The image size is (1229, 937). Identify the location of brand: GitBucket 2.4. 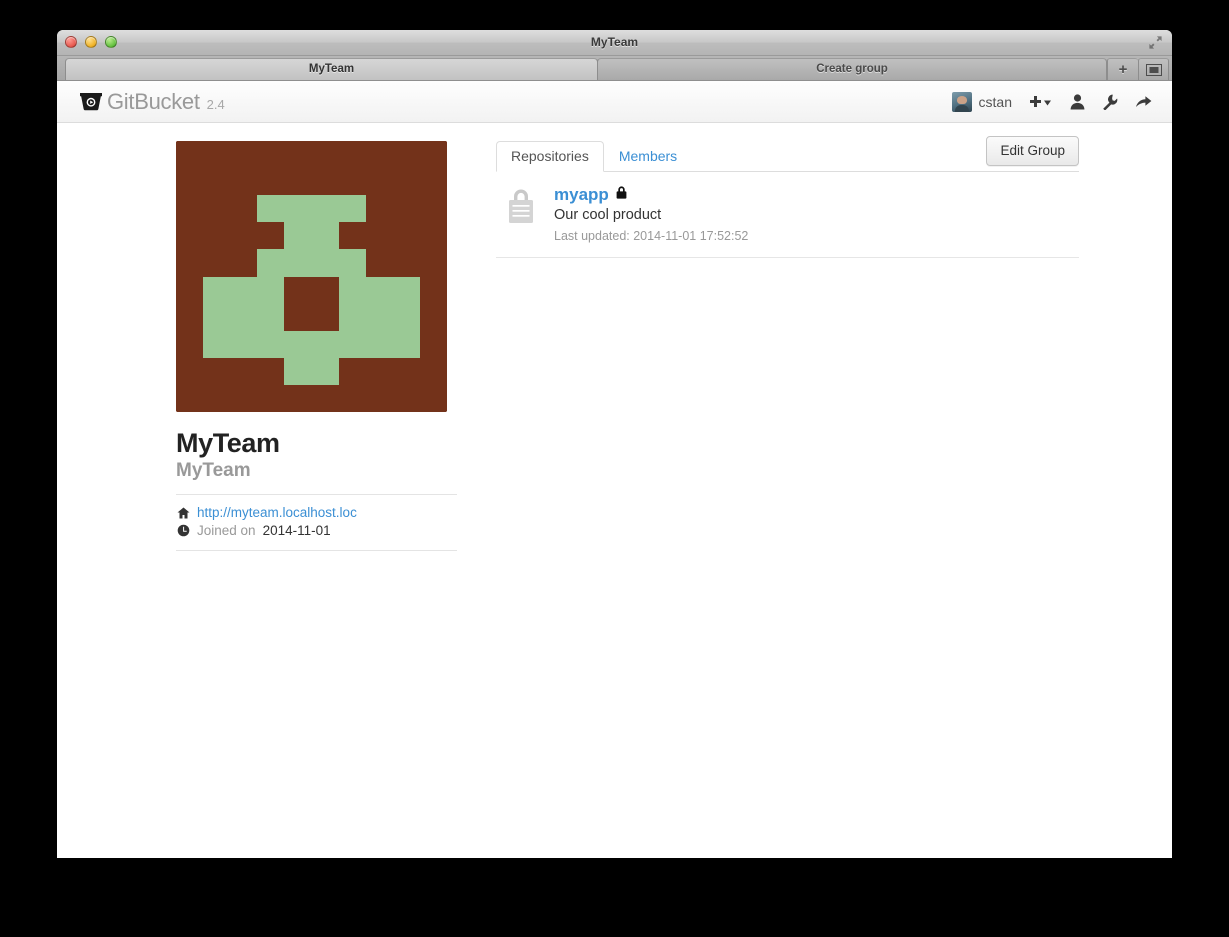
(152, 102).